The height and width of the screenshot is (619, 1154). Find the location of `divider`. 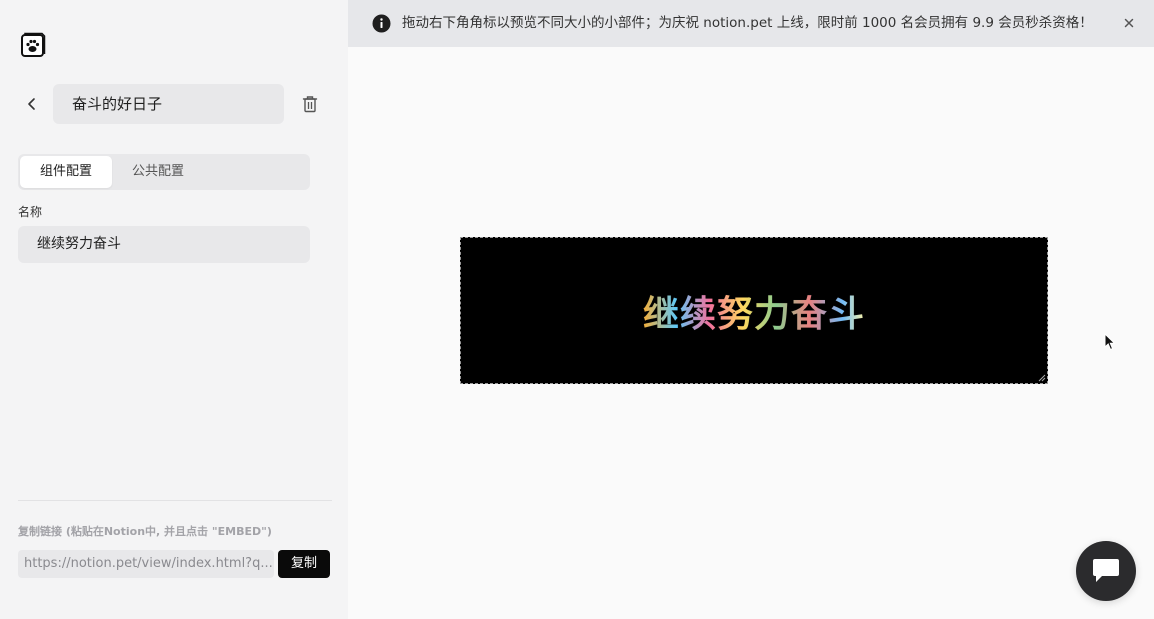

divider is located at coordinates (175, 500).